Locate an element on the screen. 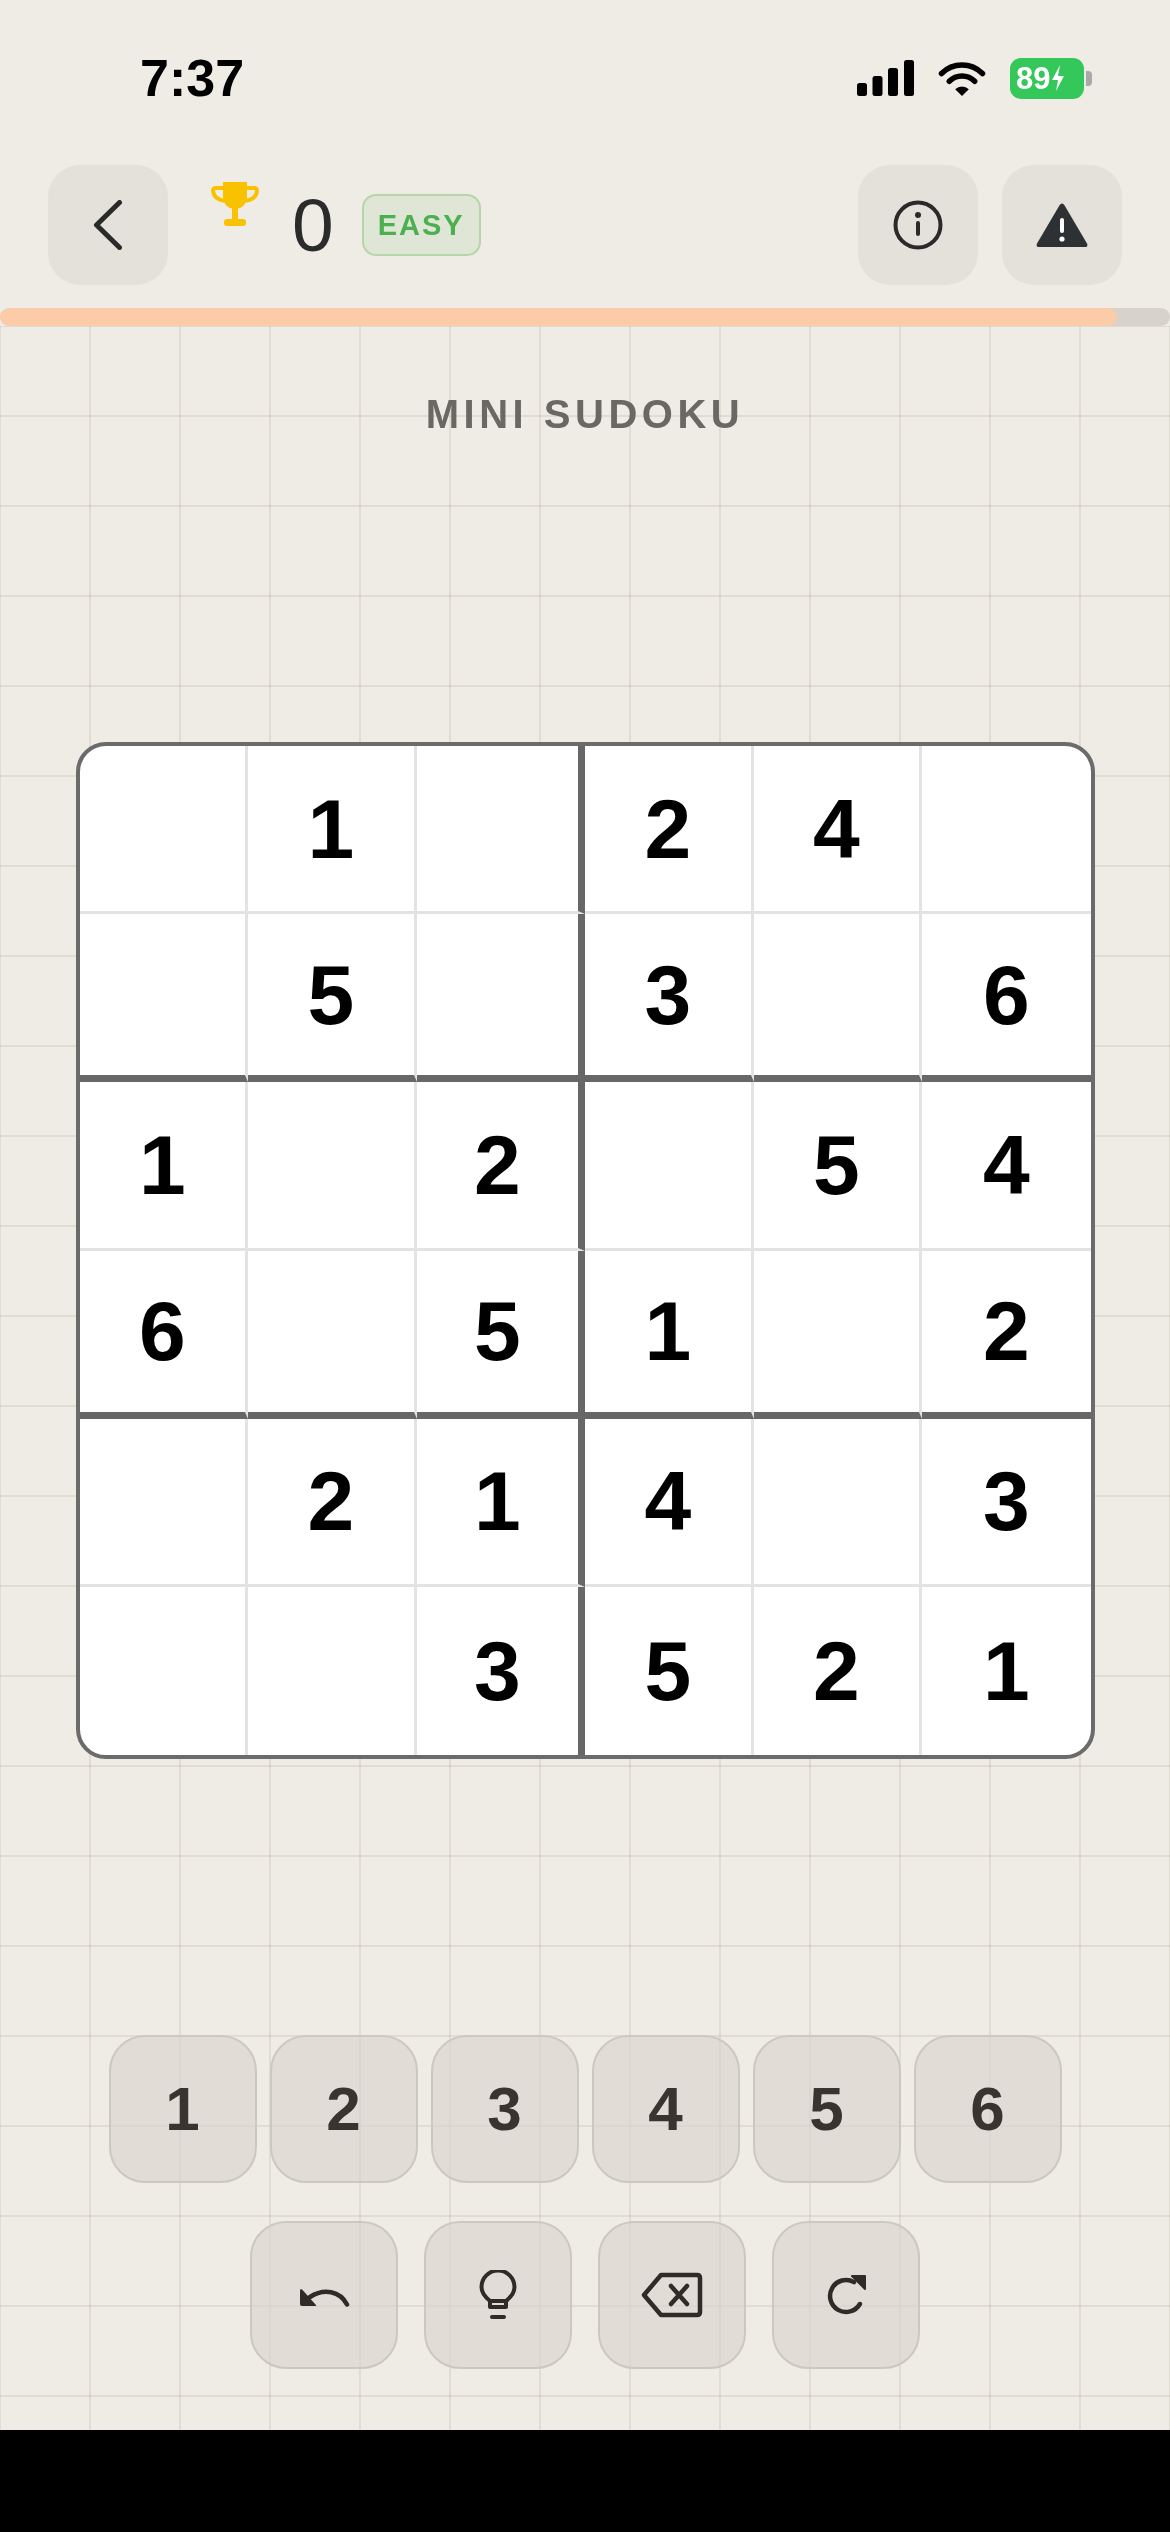  trophy-icon is located at coordinates (235, 204).